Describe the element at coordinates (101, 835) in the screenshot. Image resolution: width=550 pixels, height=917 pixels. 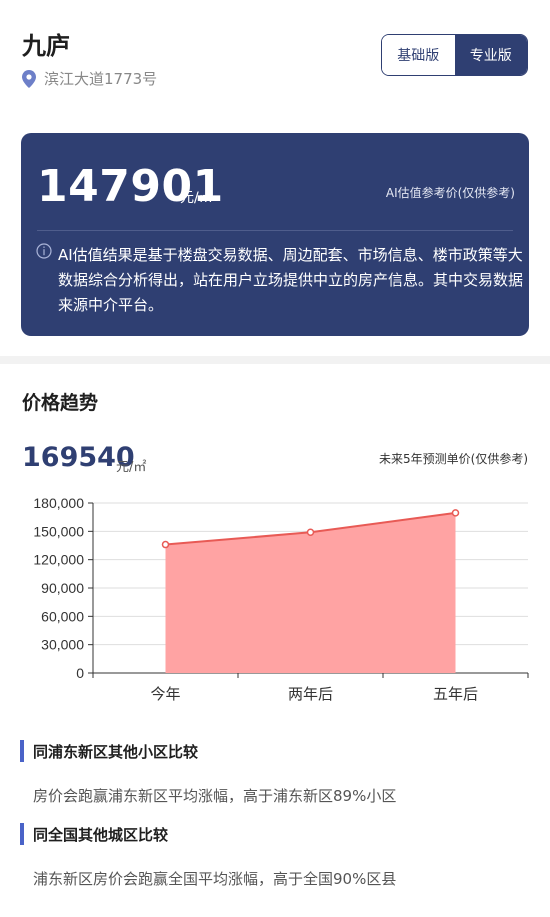
I see `comparison-title: 同全国其他城区比较` at that location.